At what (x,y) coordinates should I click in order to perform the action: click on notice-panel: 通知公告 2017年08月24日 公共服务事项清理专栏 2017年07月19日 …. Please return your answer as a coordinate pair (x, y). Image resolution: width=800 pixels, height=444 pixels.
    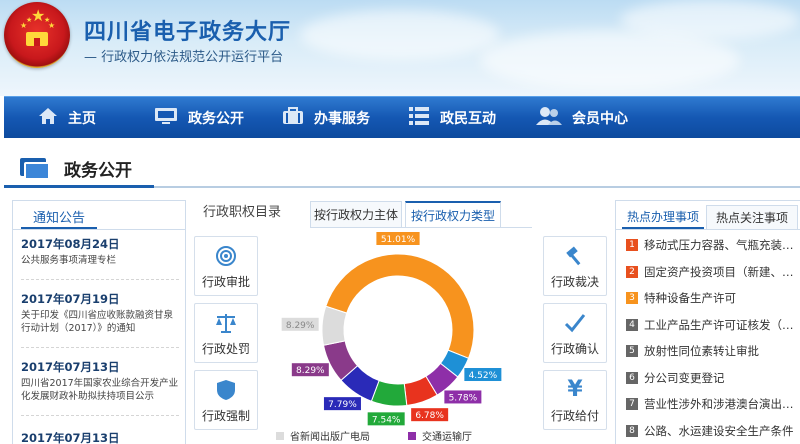
    Looking at the image, I should click on (99, 322).